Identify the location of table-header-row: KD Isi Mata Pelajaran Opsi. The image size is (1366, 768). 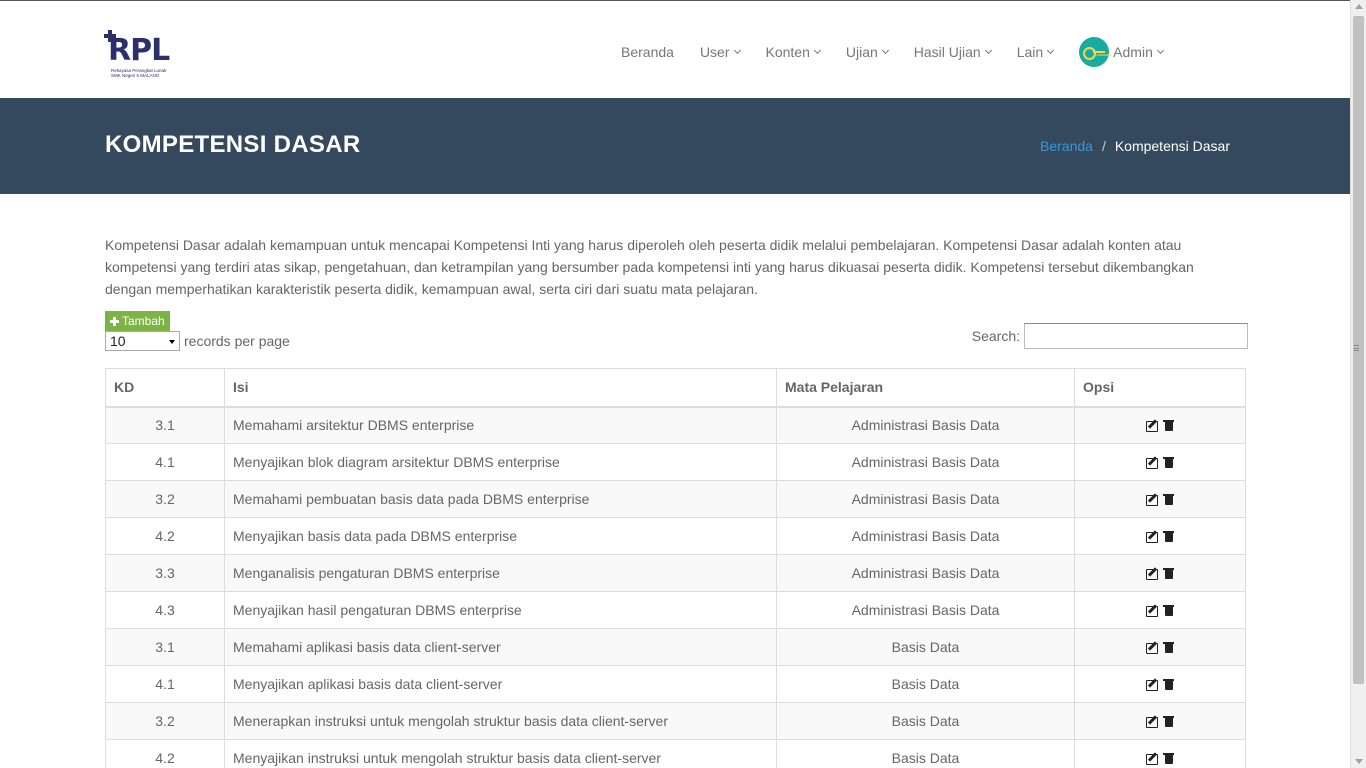
(675, 388).